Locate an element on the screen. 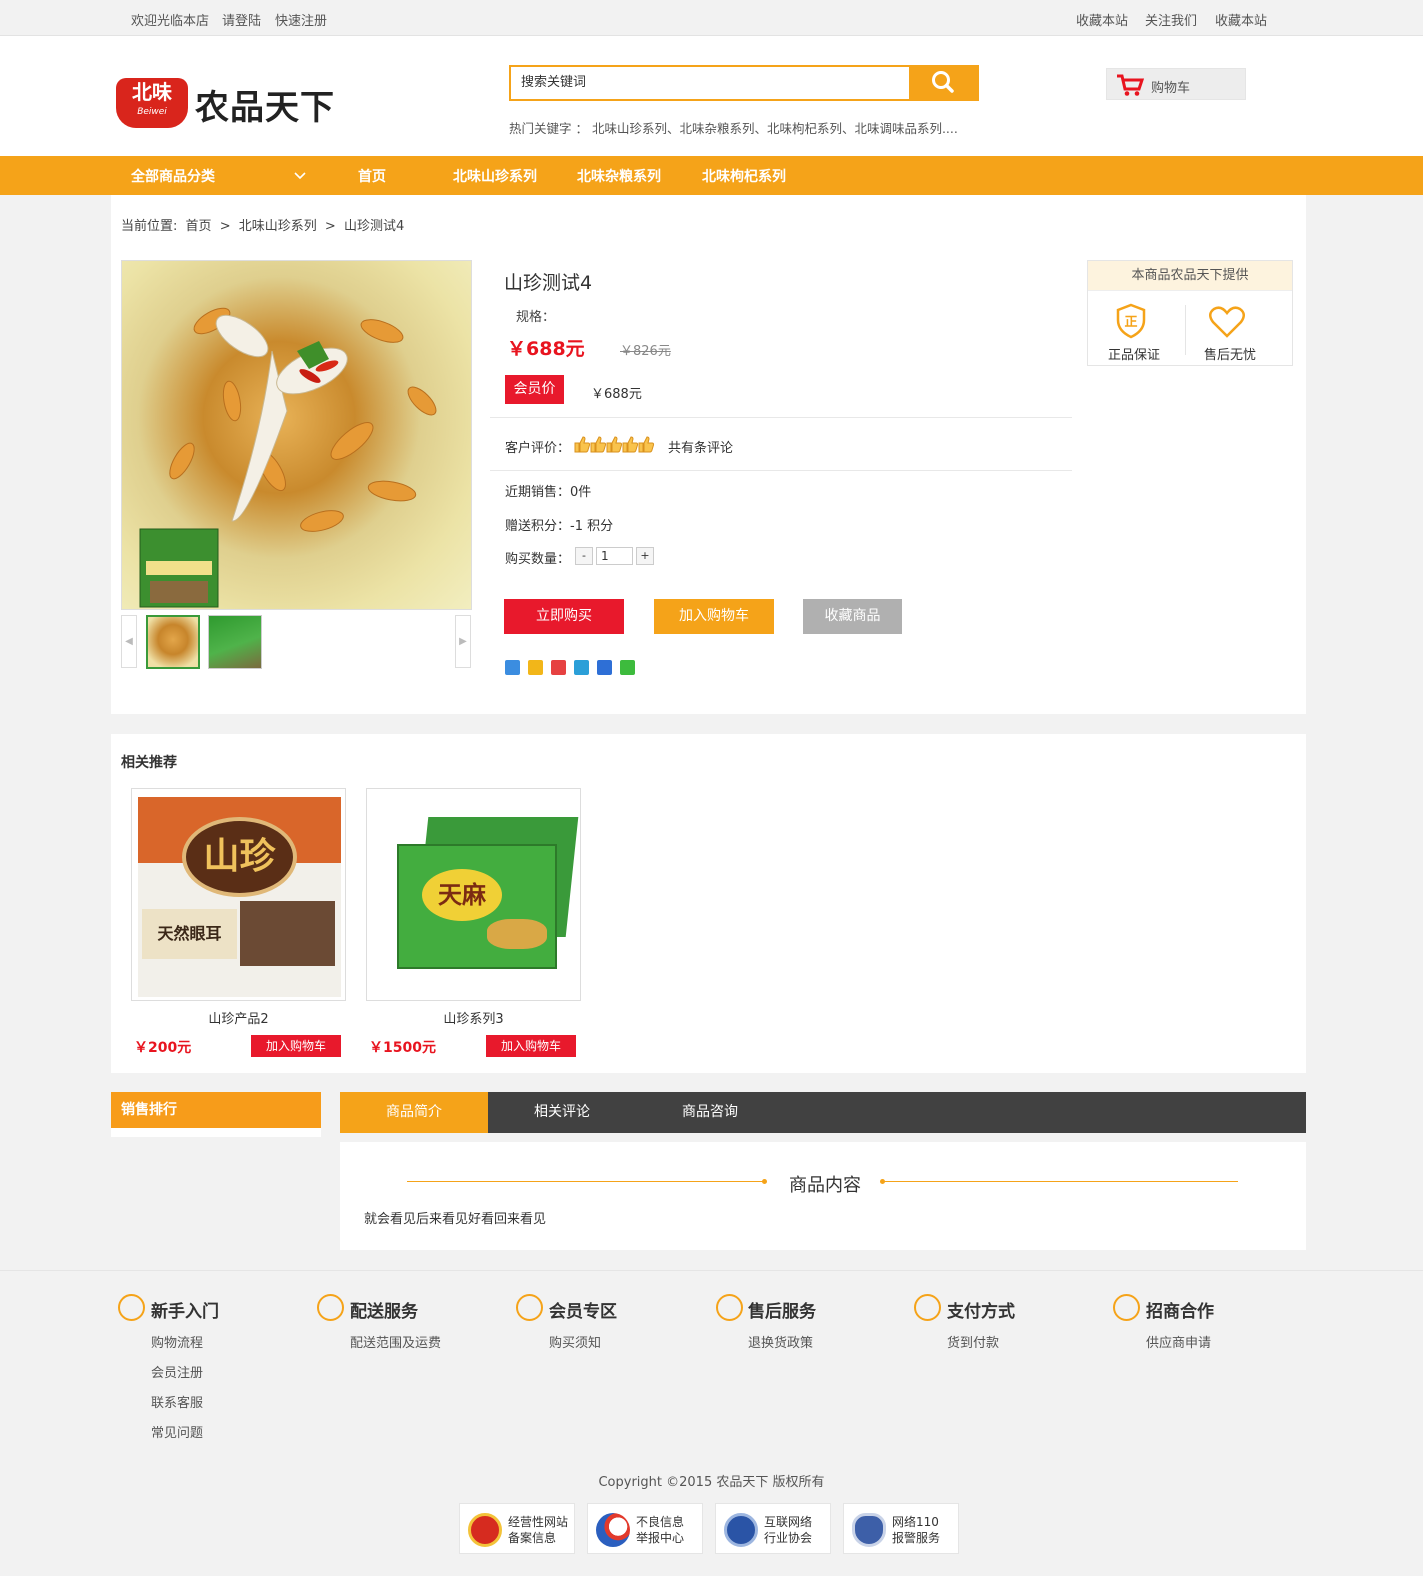 The image size is (1423, 1576). cert-badge: 网络110 报警服务 is located at coordinates (901, 1528).